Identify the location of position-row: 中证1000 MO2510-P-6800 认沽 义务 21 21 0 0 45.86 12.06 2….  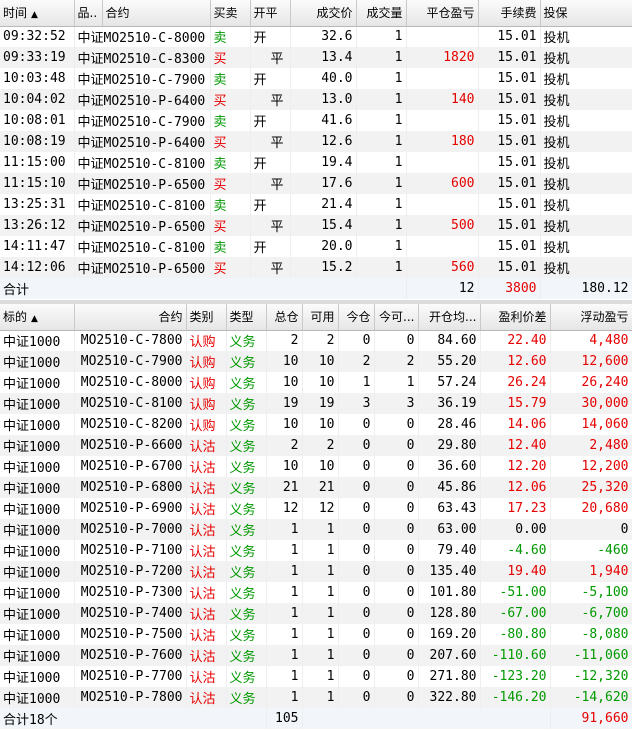
(316, 487).